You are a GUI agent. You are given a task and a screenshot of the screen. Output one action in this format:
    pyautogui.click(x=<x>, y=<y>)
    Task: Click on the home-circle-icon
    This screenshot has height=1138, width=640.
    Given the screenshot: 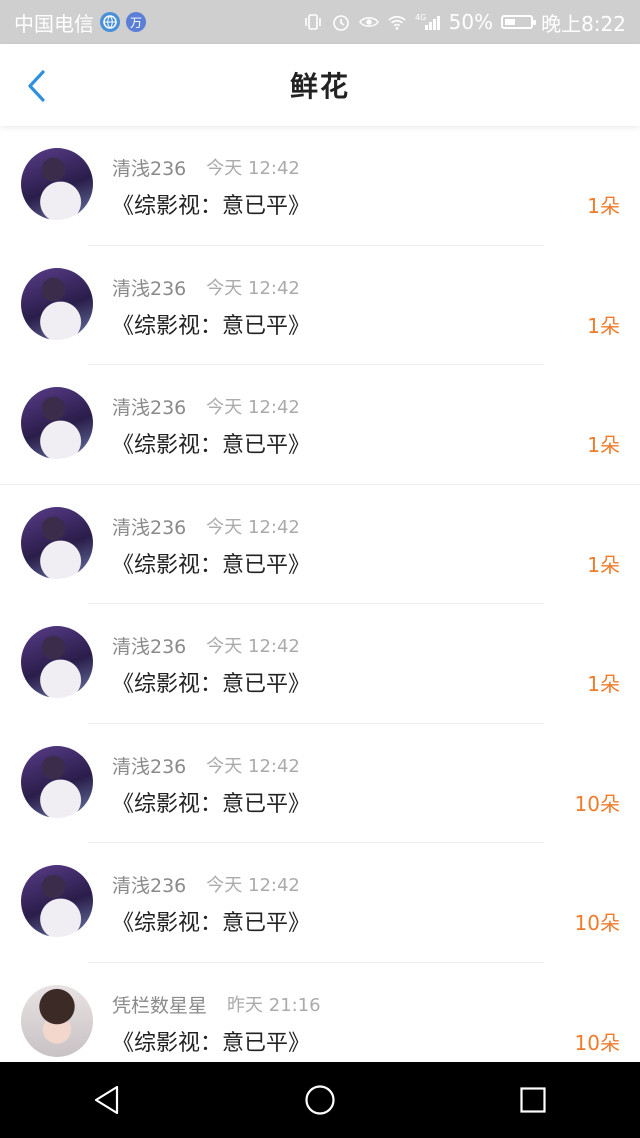 What is the action you would take?
    pyautogui.click(x=320, y=1100)
    